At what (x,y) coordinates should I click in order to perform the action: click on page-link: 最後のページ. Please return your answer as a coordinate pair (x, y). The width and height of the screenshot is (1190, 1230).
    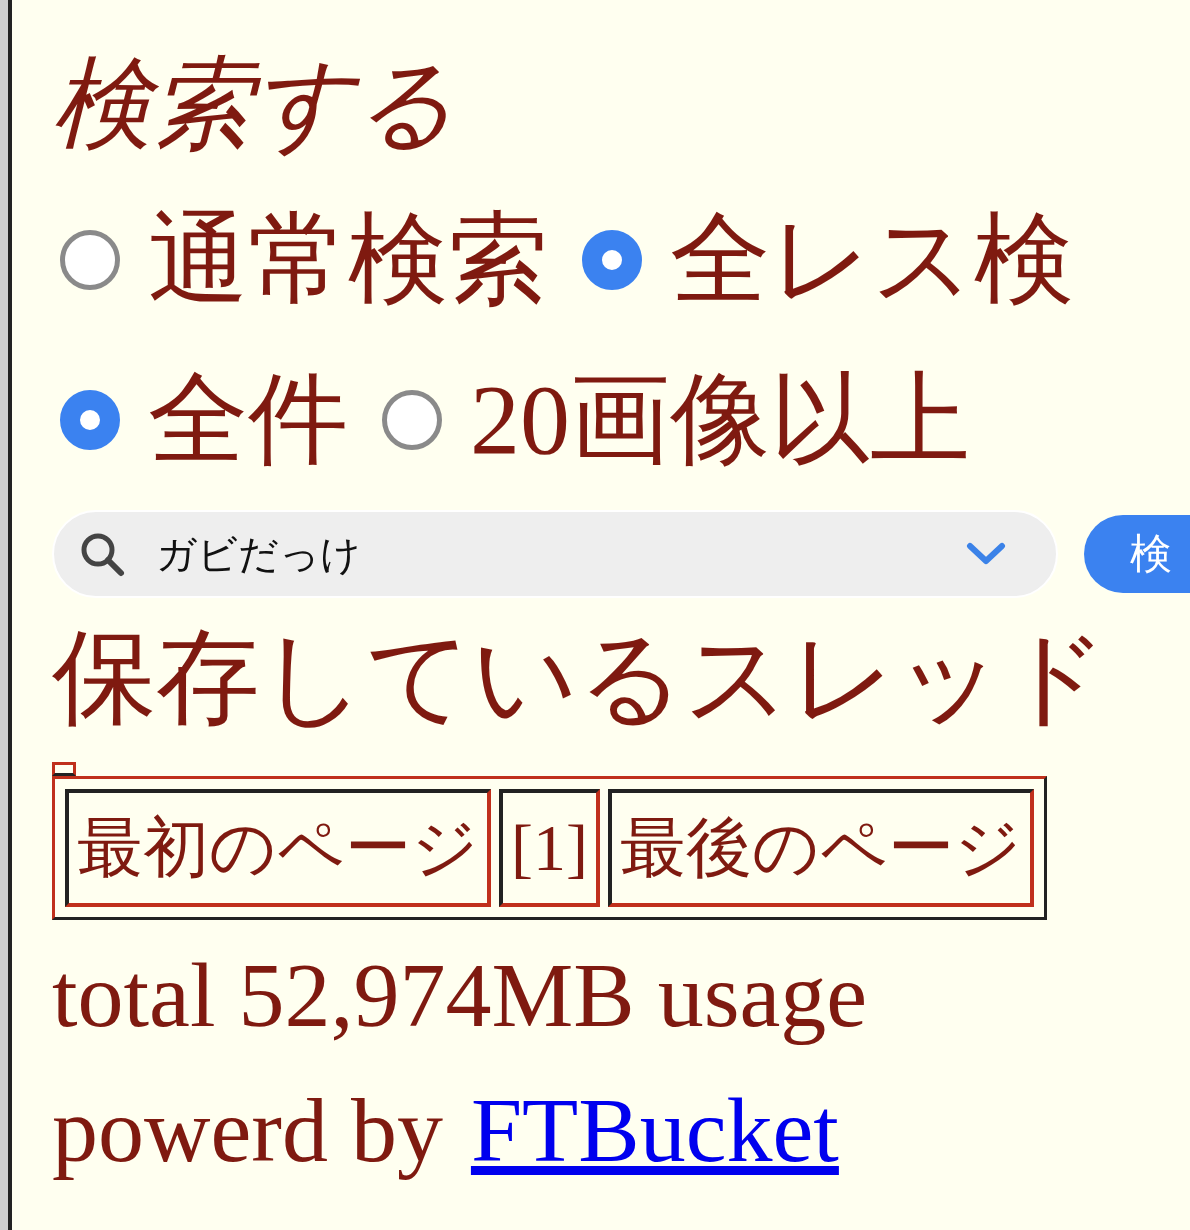
    Looking at the image, I should click on (820, 848).